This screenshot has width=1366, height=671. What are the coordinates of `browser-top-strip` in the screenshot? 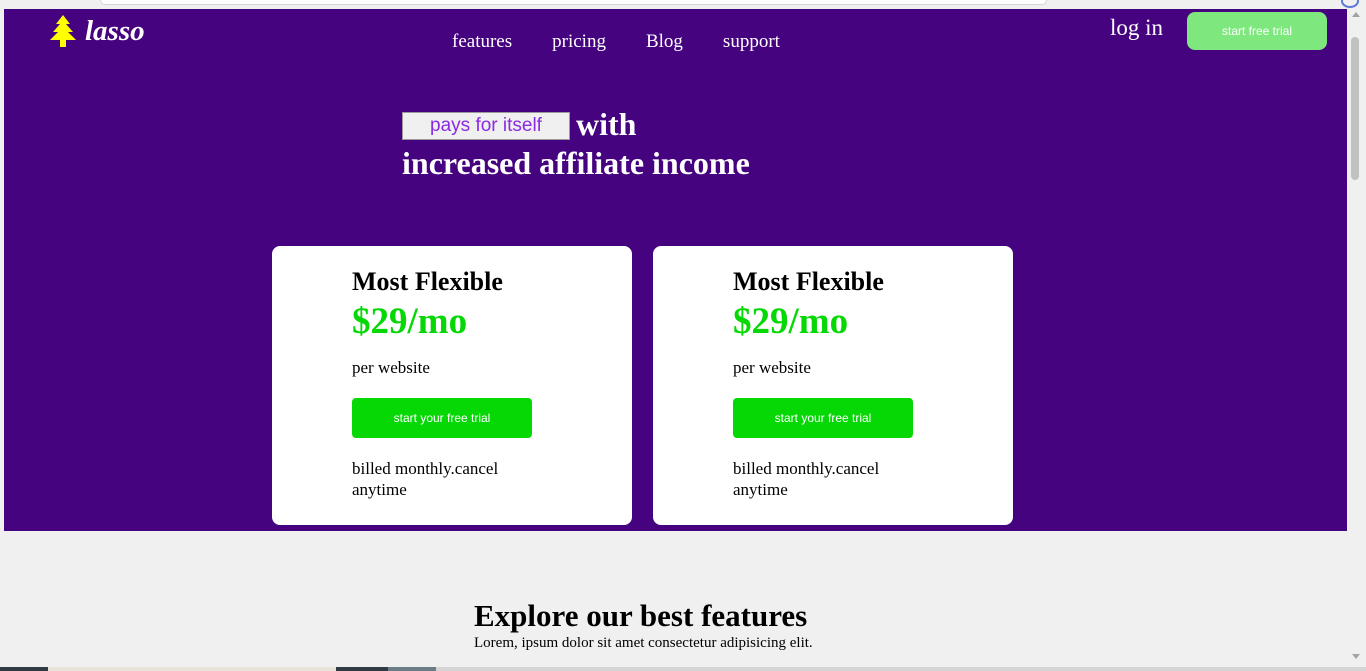 It's located at (683, 4).